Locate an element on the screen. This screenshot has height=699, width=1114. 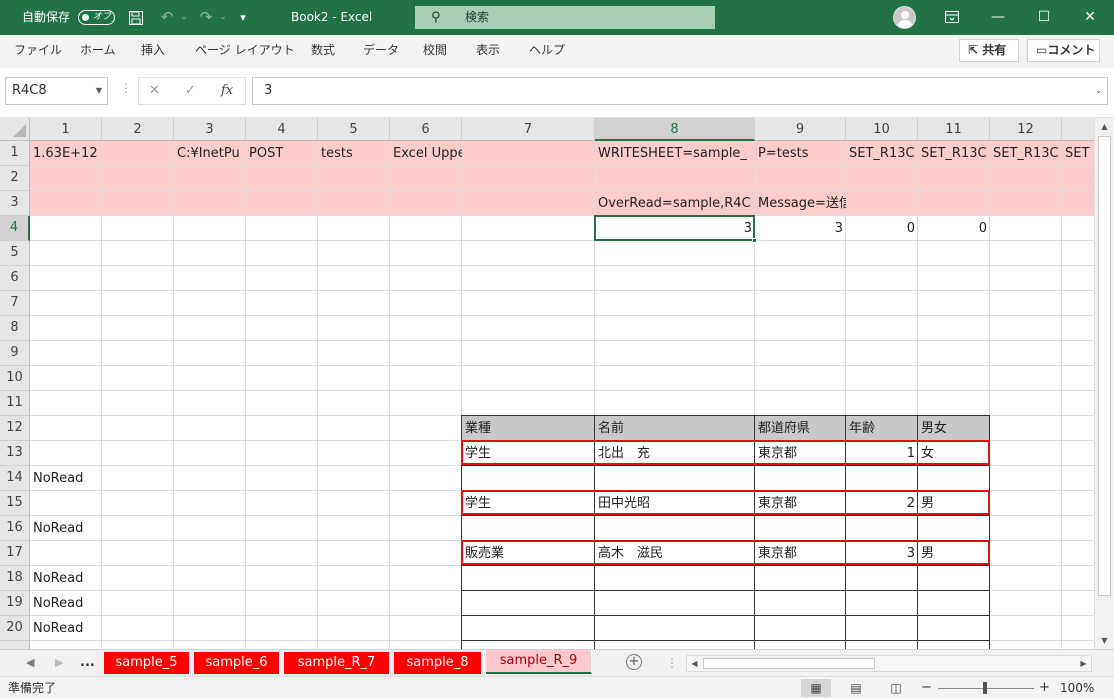
table-header-cell: 都道府県 is located at coordinates (800, 428).